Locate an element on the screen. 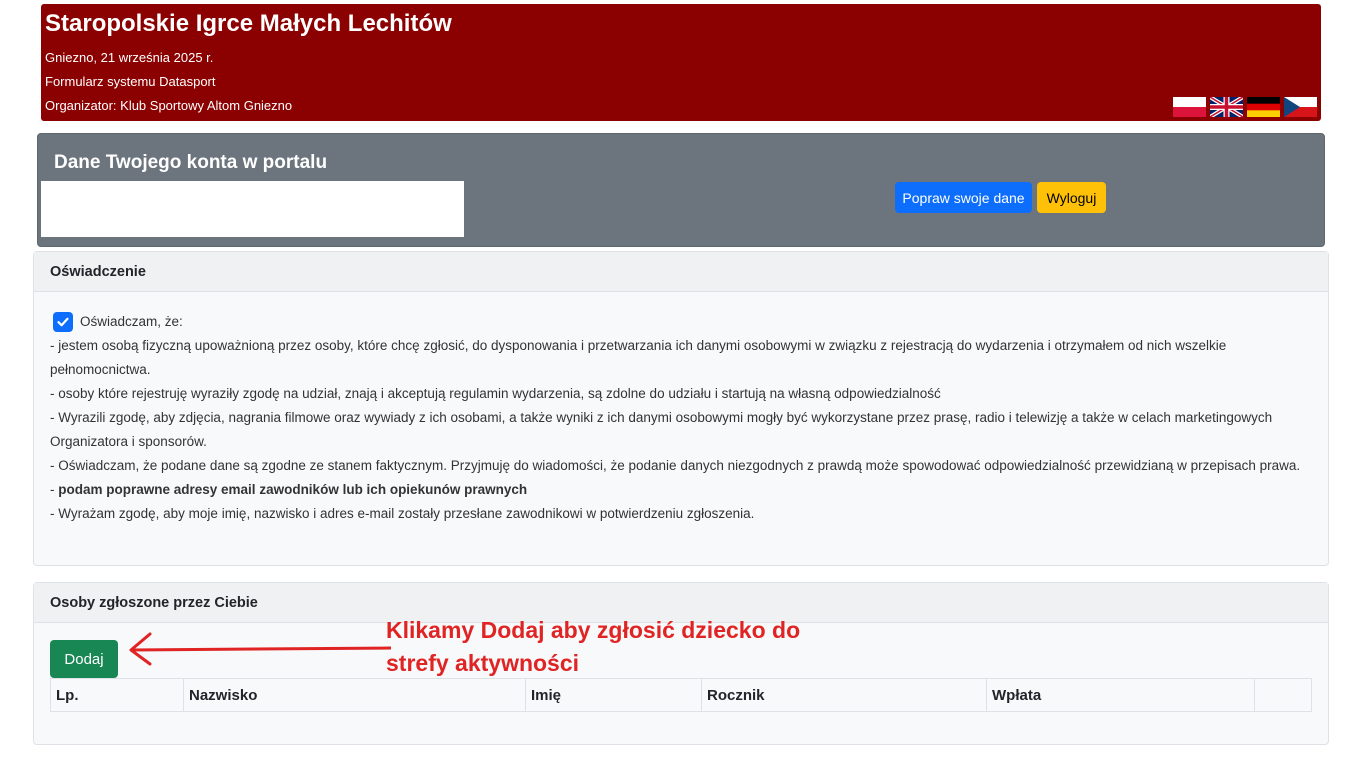 This screenshot has width=1345, height=769. add-person-button: Dodaj is located at coordinates (84, 659).